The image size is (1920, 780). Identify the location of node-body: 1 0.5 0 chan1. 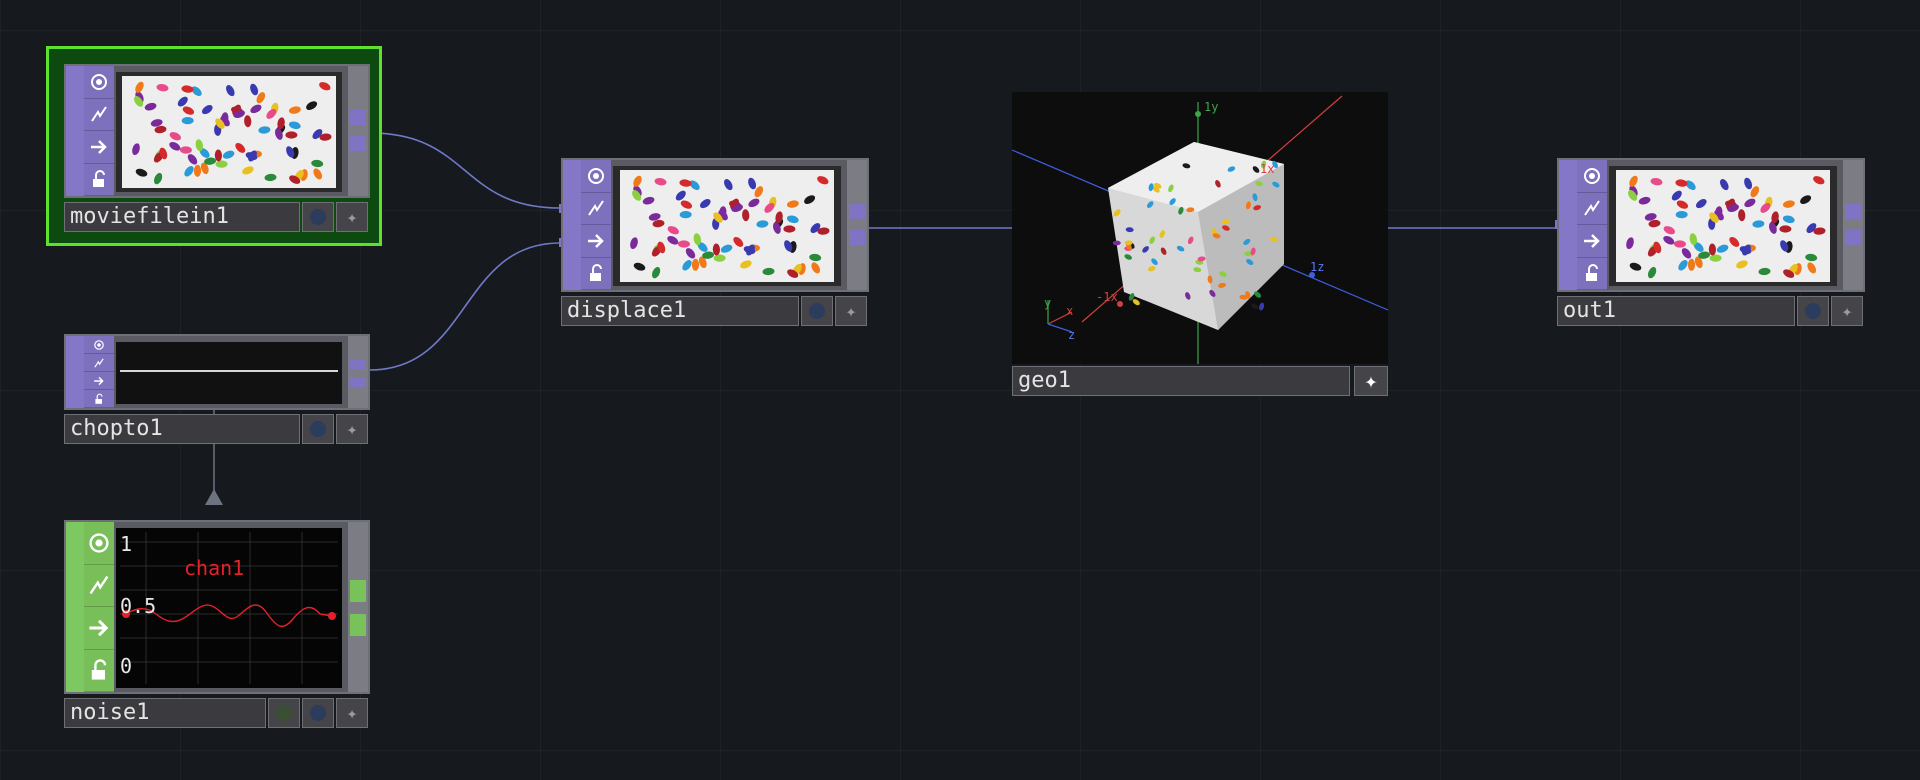
(217, 607).